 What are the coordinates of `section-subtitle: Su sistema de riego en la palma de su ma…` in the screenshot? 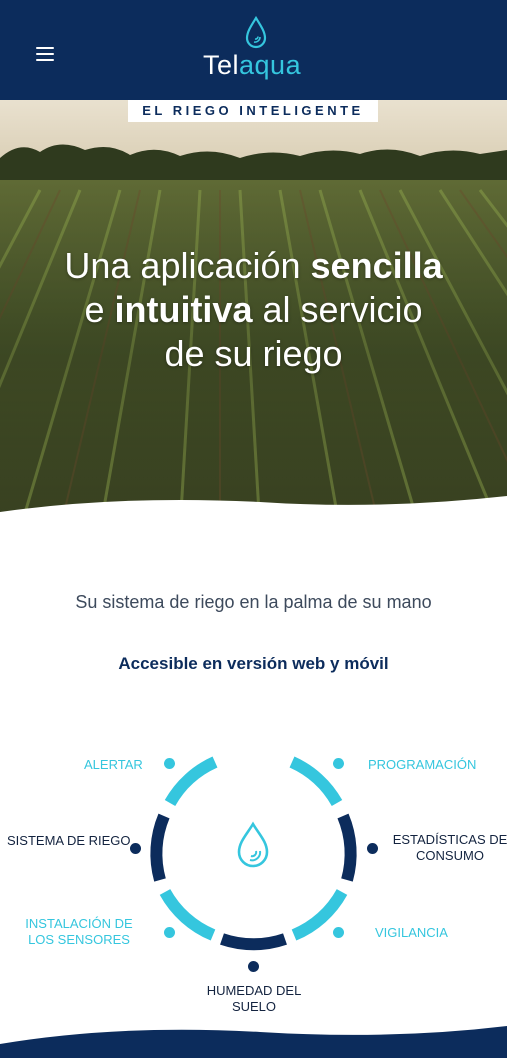 It's located at (253, 602).